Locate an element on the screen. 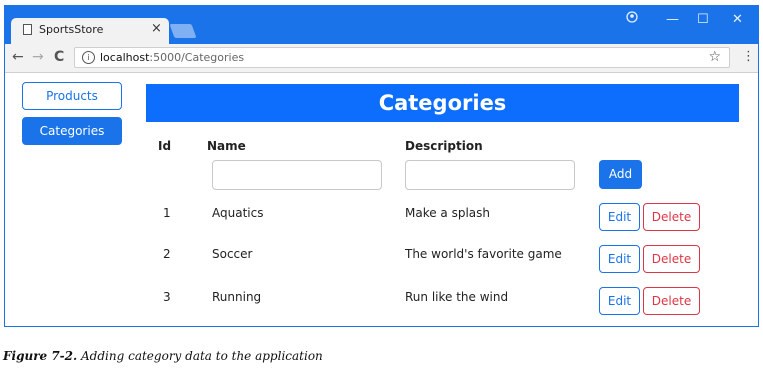 The height and width of the screenshot is (369, 763). row-2-delete-button: Delete is located at coordinates (671, 259).